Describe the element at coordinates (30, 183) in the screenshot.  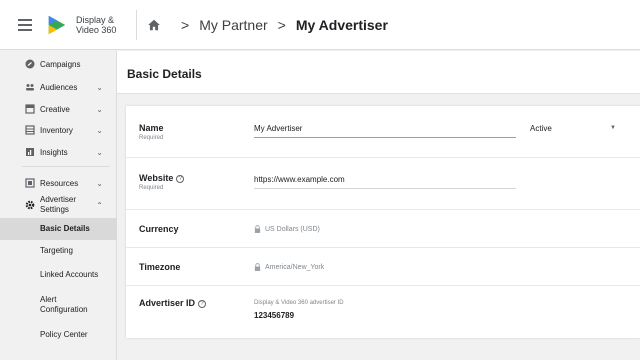
I see `resources-icon` at that location.